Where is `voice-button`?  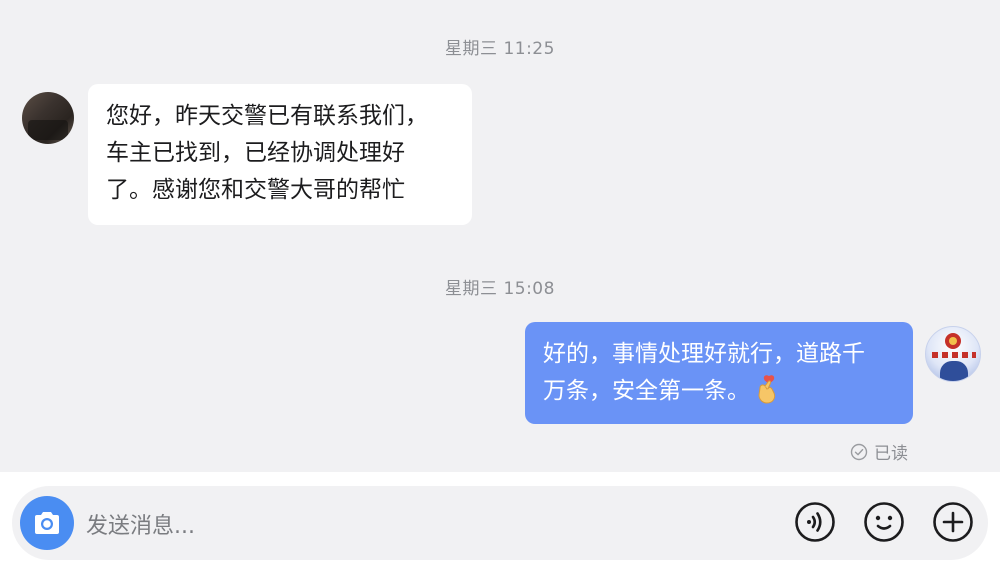 voice-button is located at coordinates (815, 522).